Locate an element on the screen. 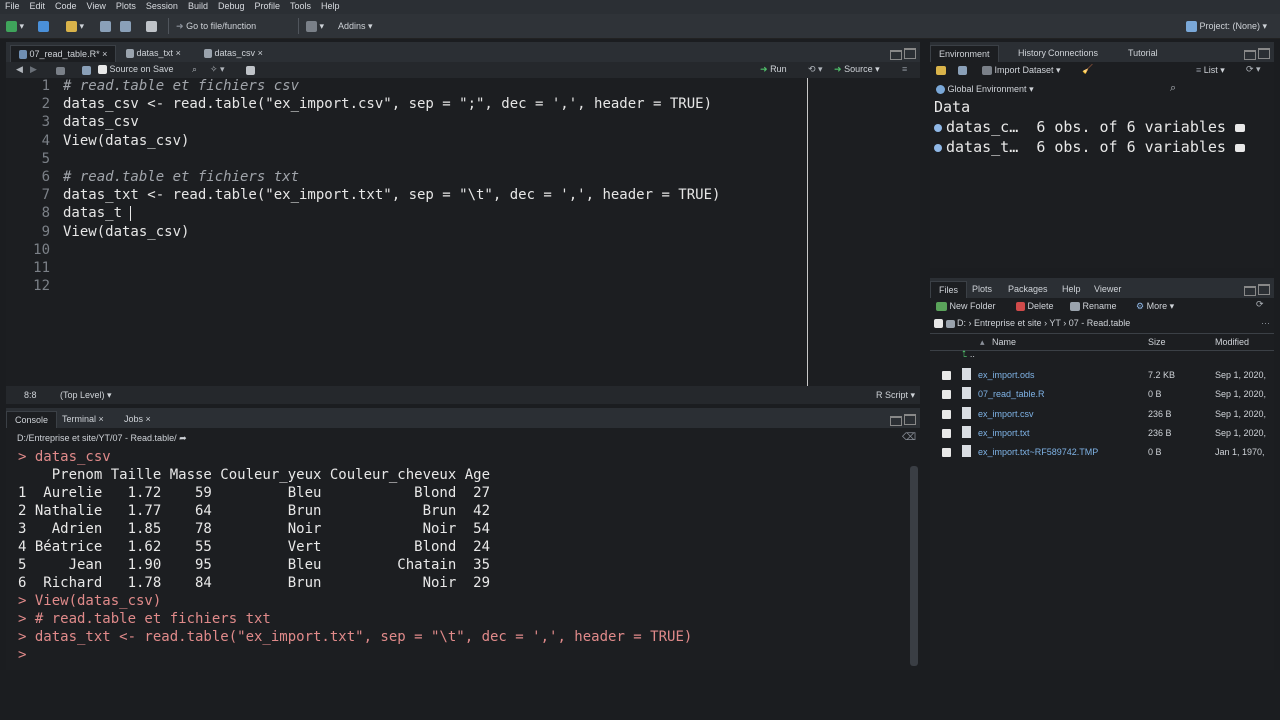 The width and height of the screenshot is (1280, 720). env-row: datas_c… 6 obs. of 6 variables is located at coordinates (1089, 127).